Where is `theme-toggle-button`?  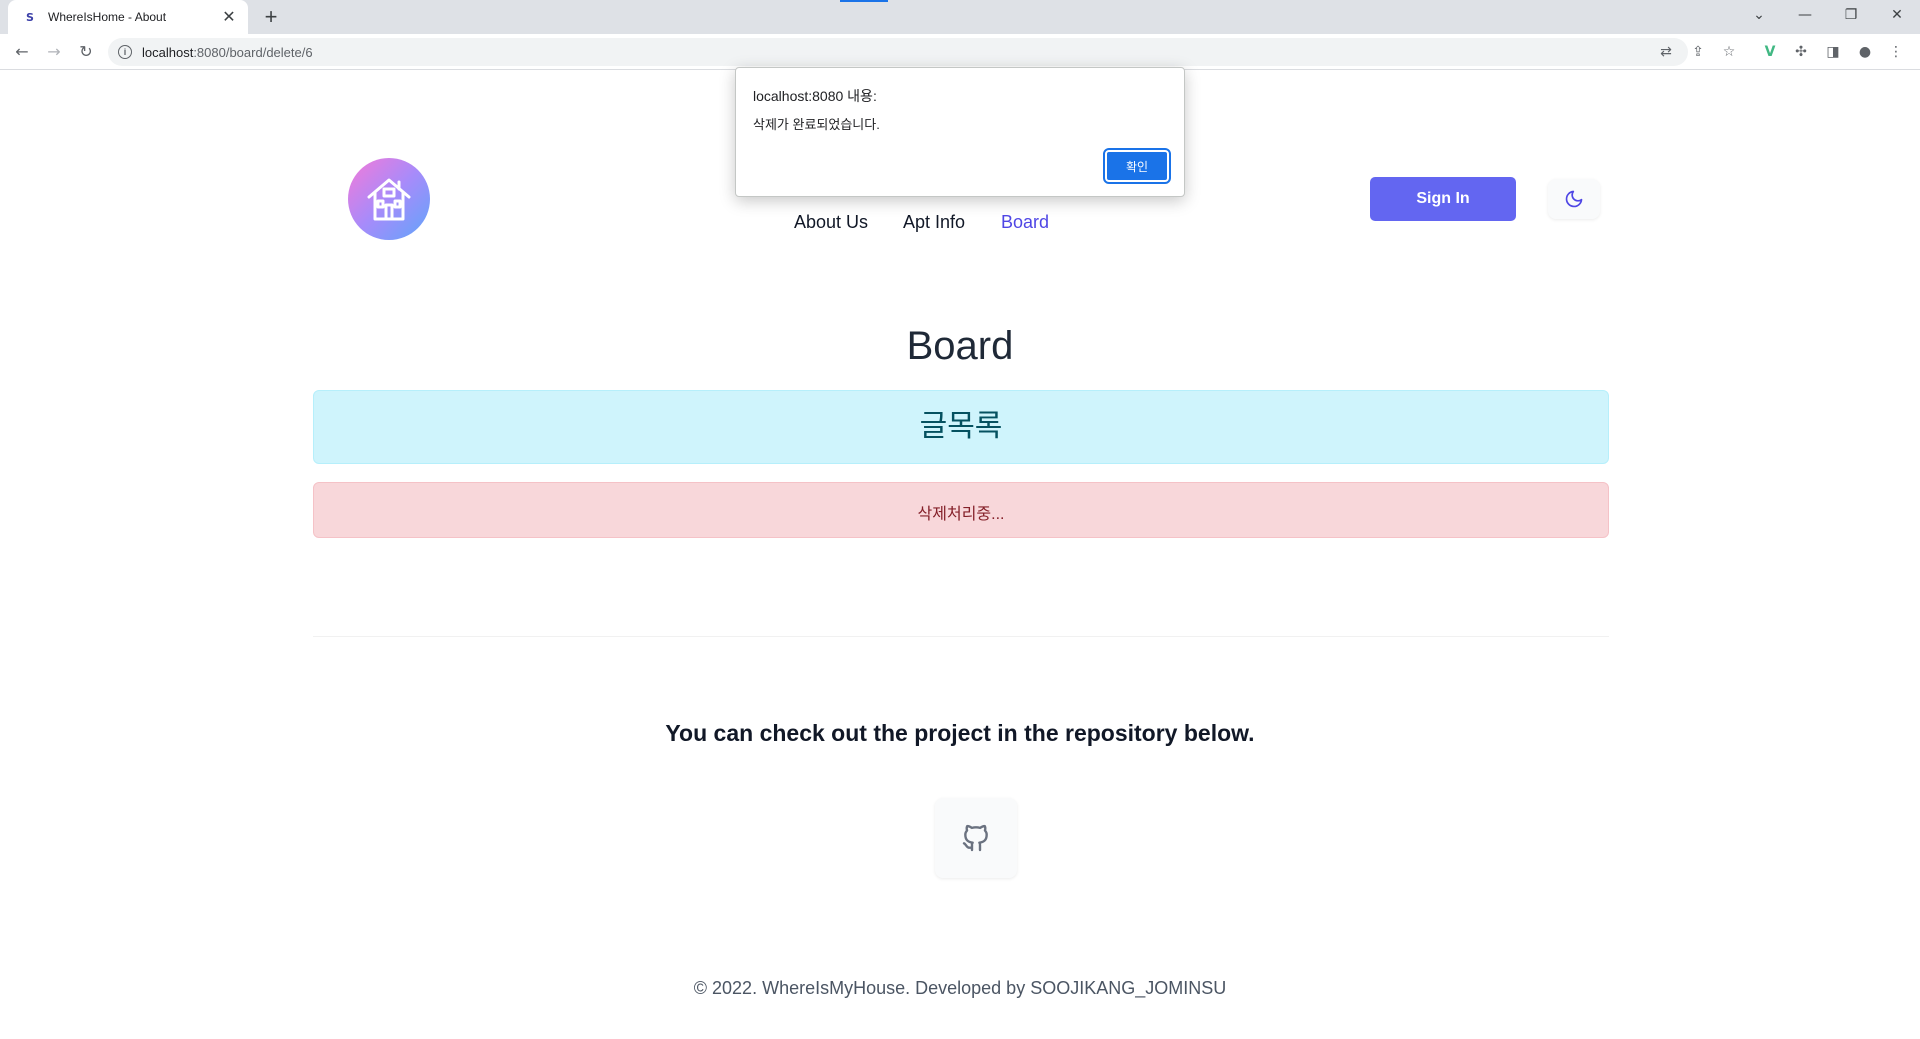
theme-toggle-button is located at coordinates (1574, 199).